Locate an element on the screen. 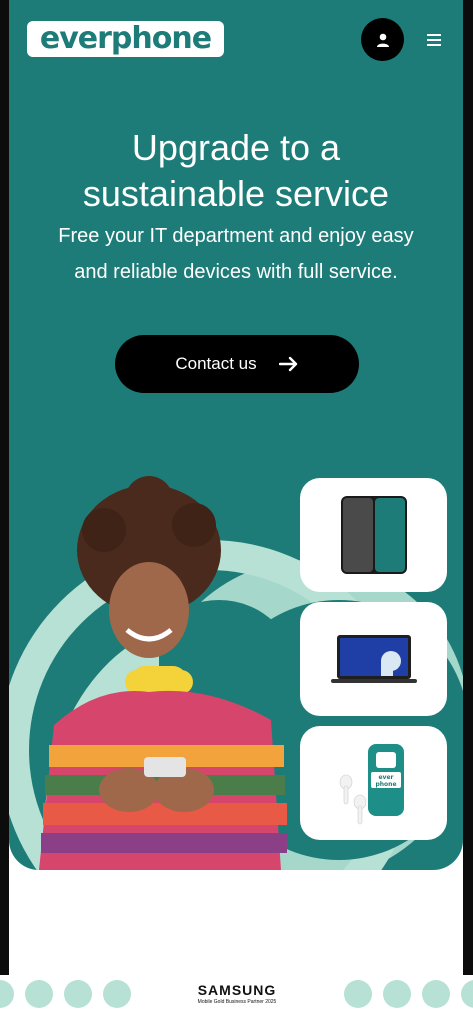 The height and width of the screenshot is (1014, 473). earbuds-icon: ever phone is located at coordinates (371, 784).